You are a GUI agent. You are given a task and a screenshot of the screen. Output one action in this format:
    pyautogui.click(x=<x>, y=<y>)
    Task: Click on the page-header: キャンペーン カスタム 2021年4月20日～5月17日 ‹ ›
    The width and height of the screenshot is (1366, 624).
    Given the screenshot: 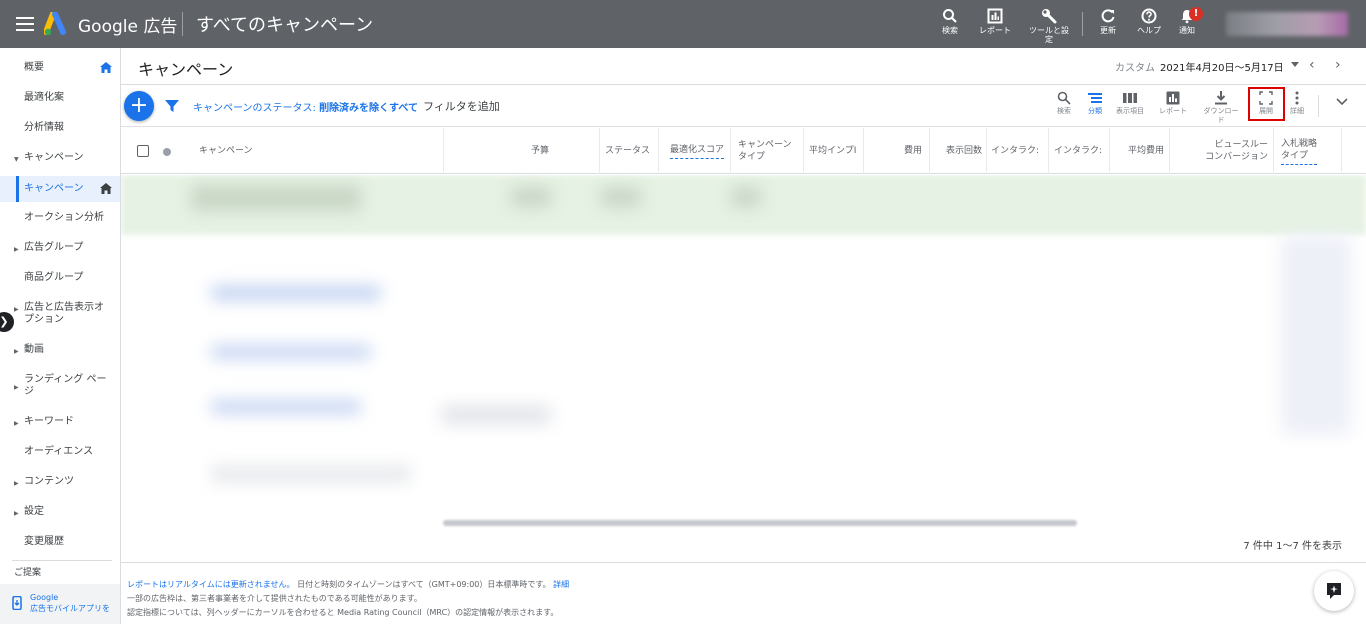 What is the action you would take?
    pyautogui.click(x=743, y=66)
    